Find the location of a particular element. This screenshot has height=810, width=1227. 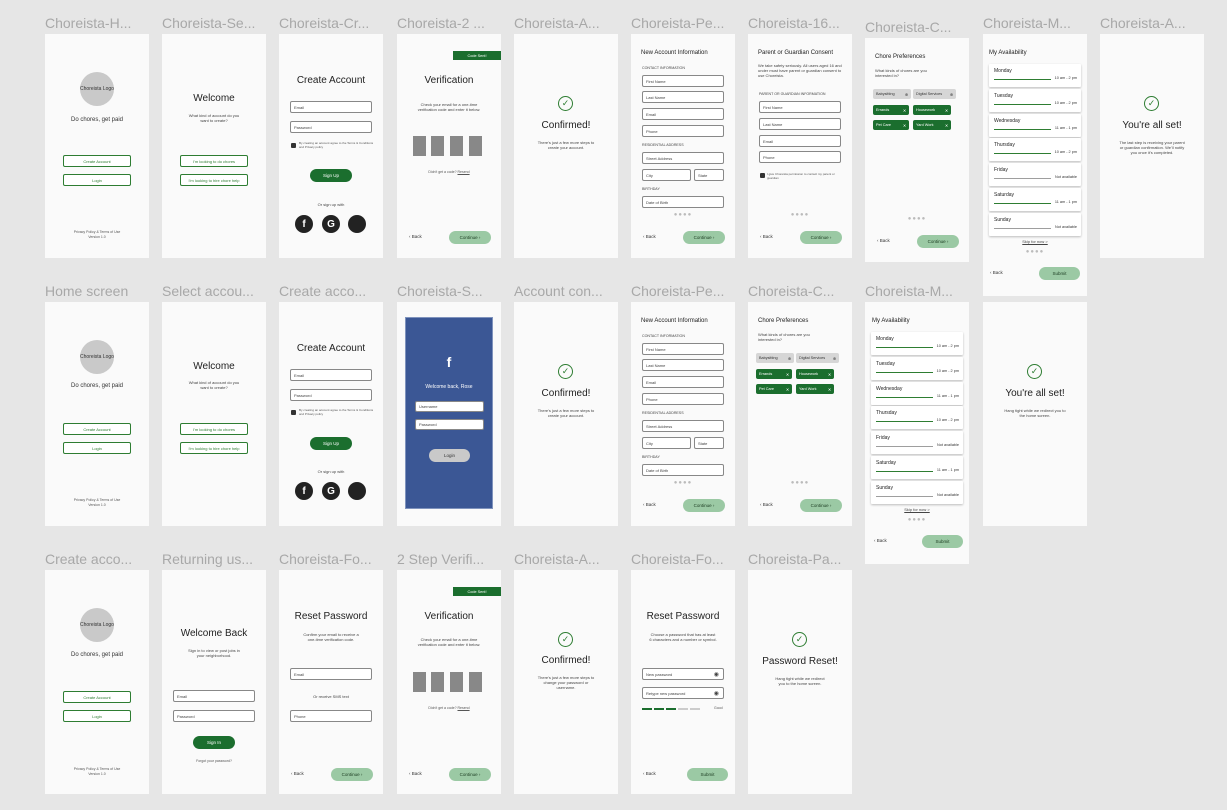

create-account-button: Create Account is located at coordinates (97, 429).